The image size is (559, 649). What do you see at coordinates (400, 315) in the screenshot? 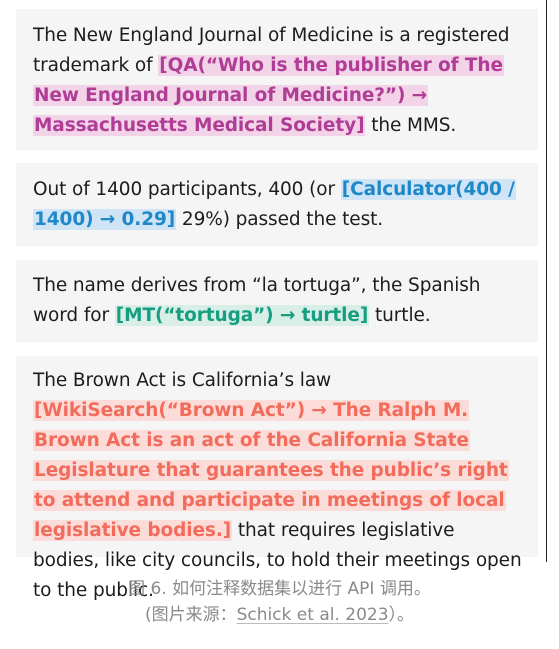
I see `example-text-after: turtle.` at bounding box center [400, 315].